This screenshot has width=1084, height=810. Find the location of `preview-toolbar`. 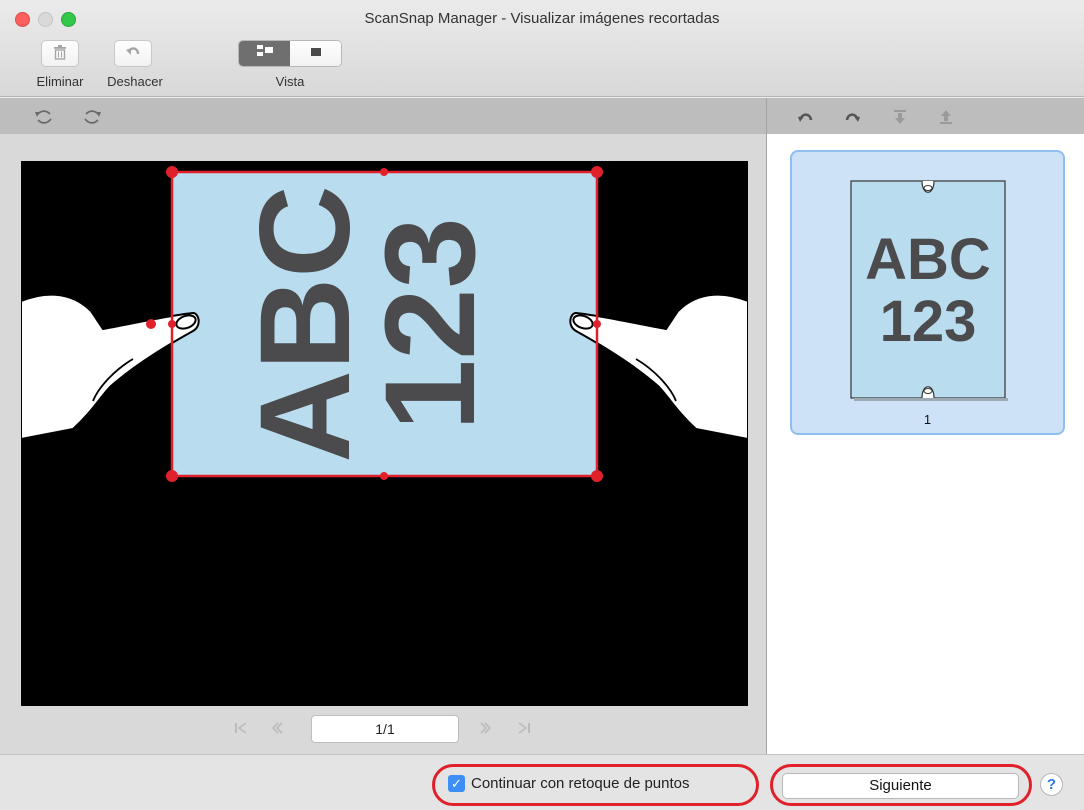

preview-toolbar is located at coordinates (383, 116).